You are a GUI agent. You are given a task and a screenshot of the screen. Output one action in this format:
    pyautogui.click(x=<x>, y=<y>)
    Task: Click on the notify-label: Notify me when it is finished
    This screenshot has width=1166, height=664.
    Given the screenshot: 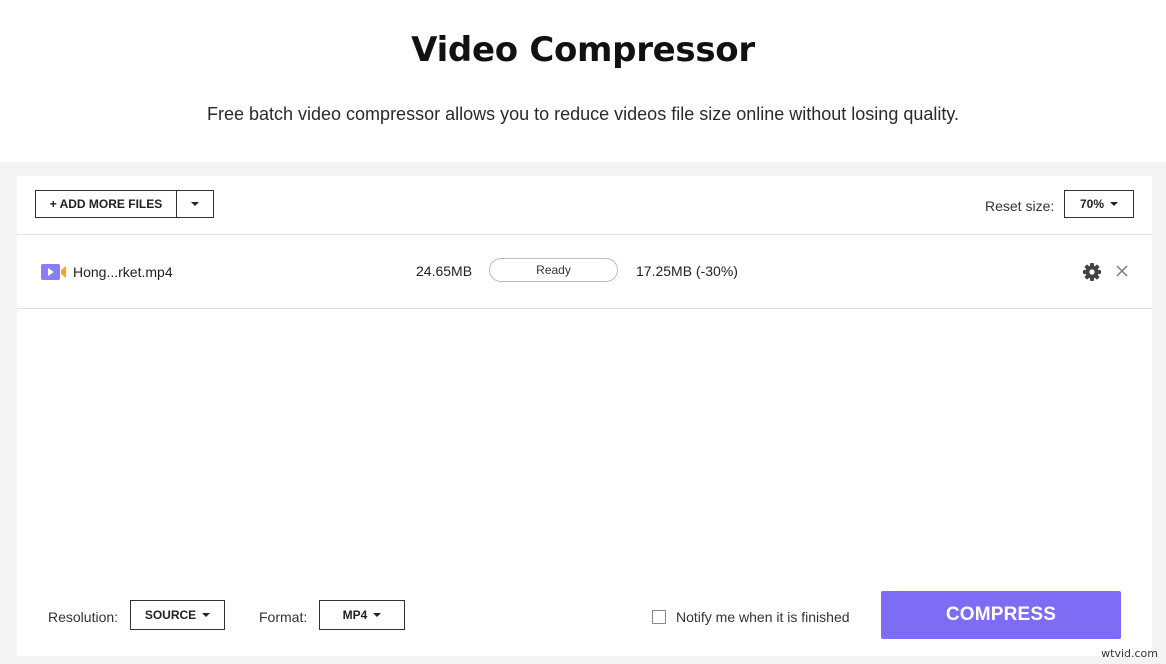 What is the action you would take?
    pyautogui.click(x=763, y=617)
    